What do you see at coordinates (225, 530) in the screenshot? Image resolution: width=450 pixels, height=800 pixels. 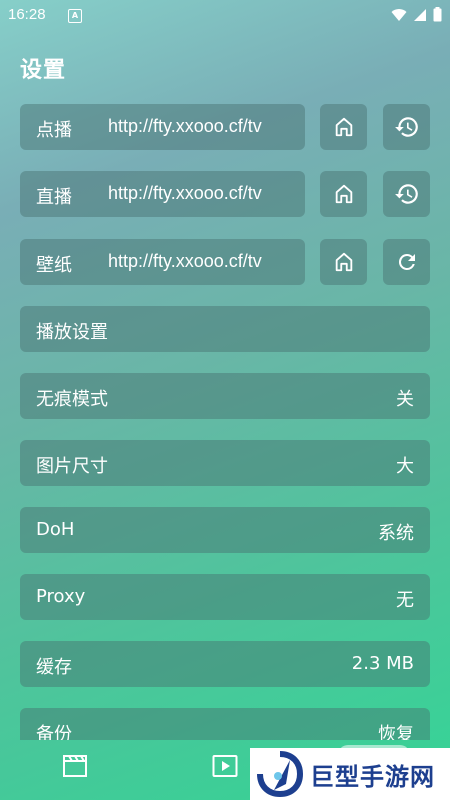 I see `doh-row: DoH 系统` at bounding box center [225, 530].